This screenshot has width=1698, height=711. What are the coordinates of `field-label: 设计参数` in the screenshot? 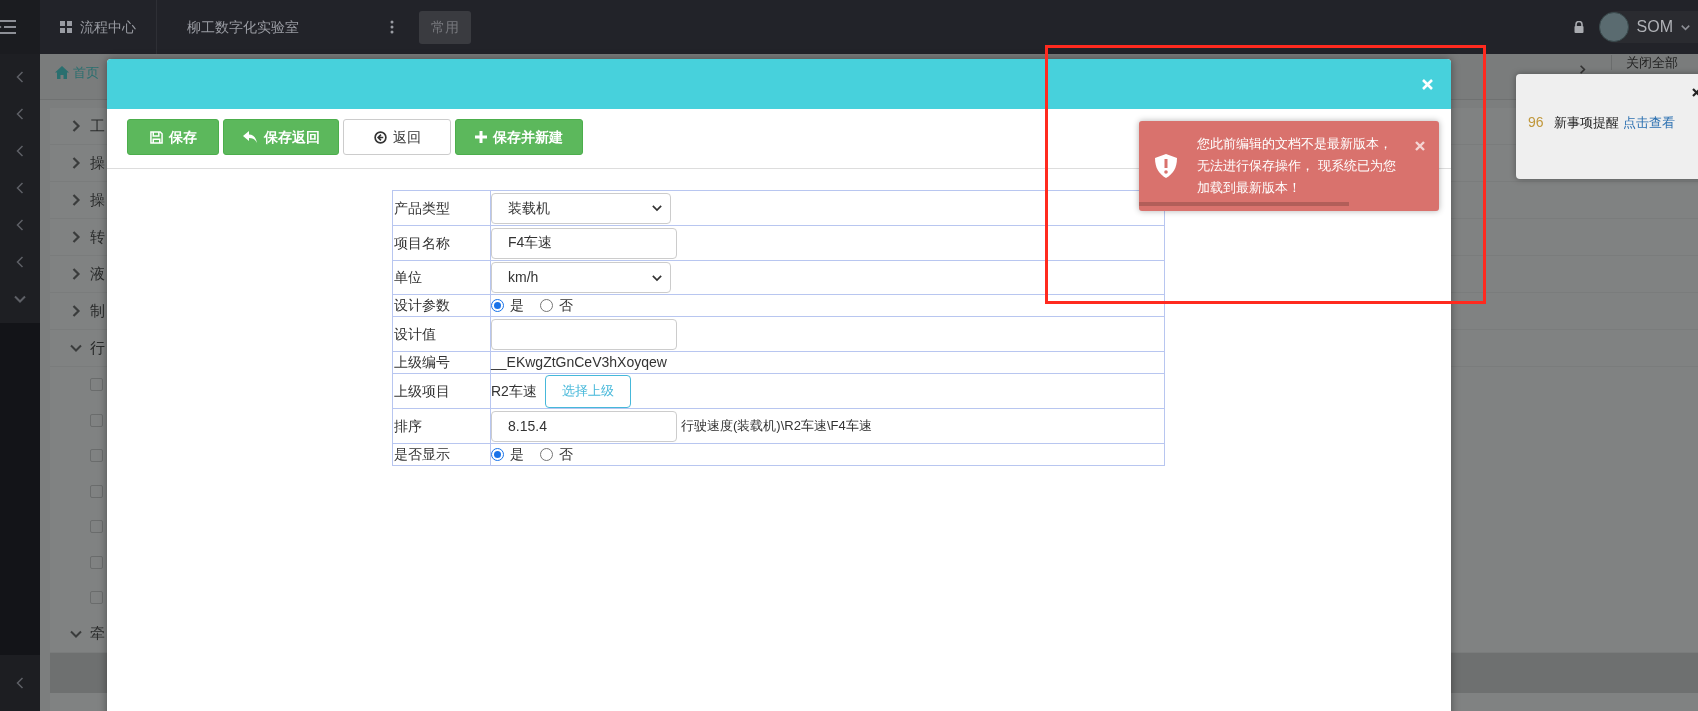 It's located at (421, 305).